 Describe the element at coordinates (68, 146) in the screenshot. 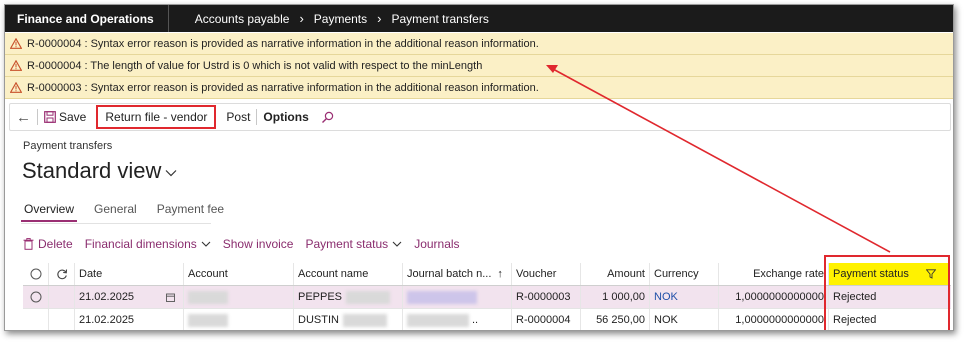

I see `page-subtitle: Payment transfers` at that location.